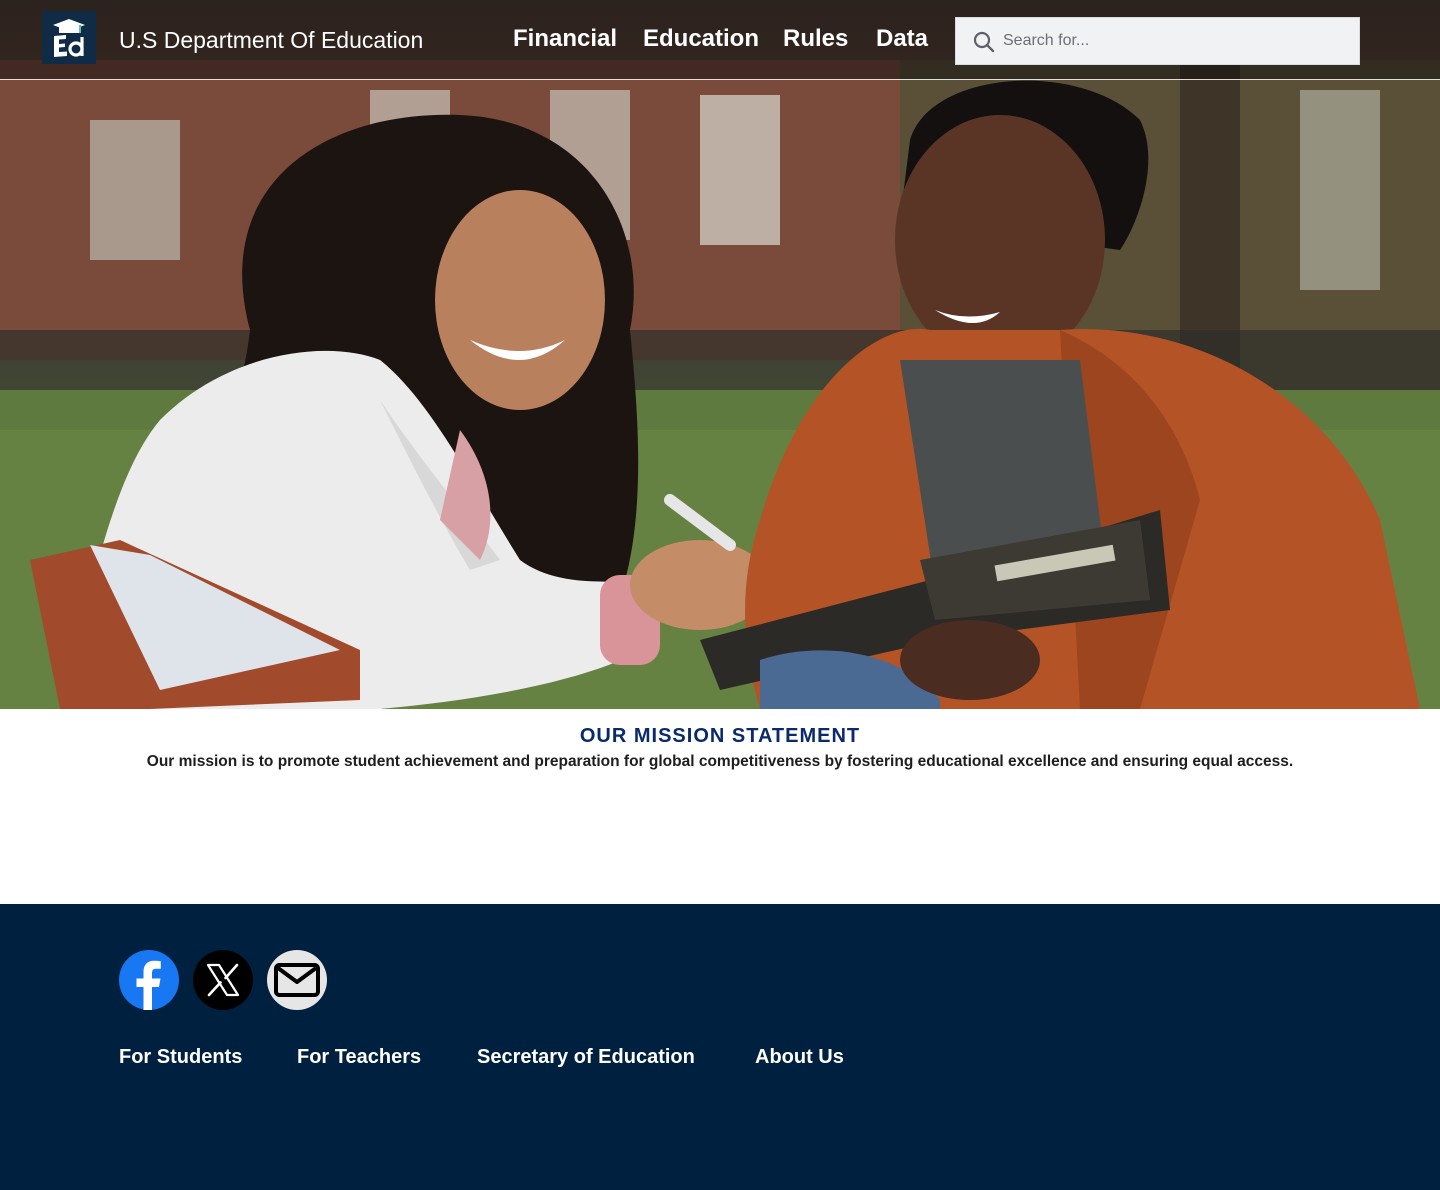 This screenshot has height=1190, width=1440. I want to click on footer-link-for-students: For Students, so click(180, 1057).